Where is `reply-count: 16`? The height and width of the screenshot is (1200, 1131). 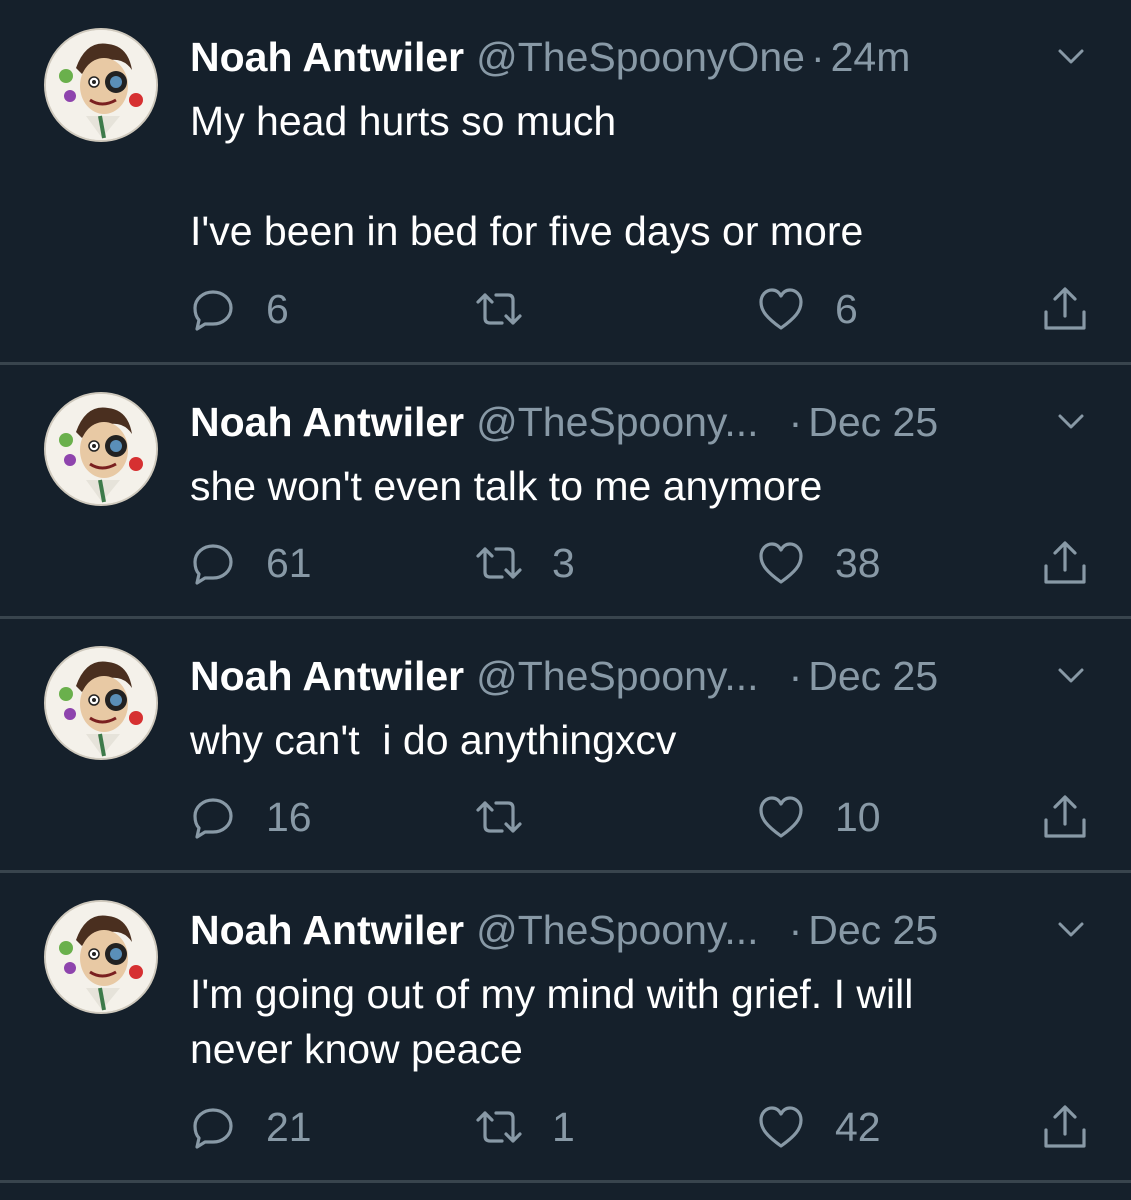
reply-count: 16 is located at coordinates (289, 816).